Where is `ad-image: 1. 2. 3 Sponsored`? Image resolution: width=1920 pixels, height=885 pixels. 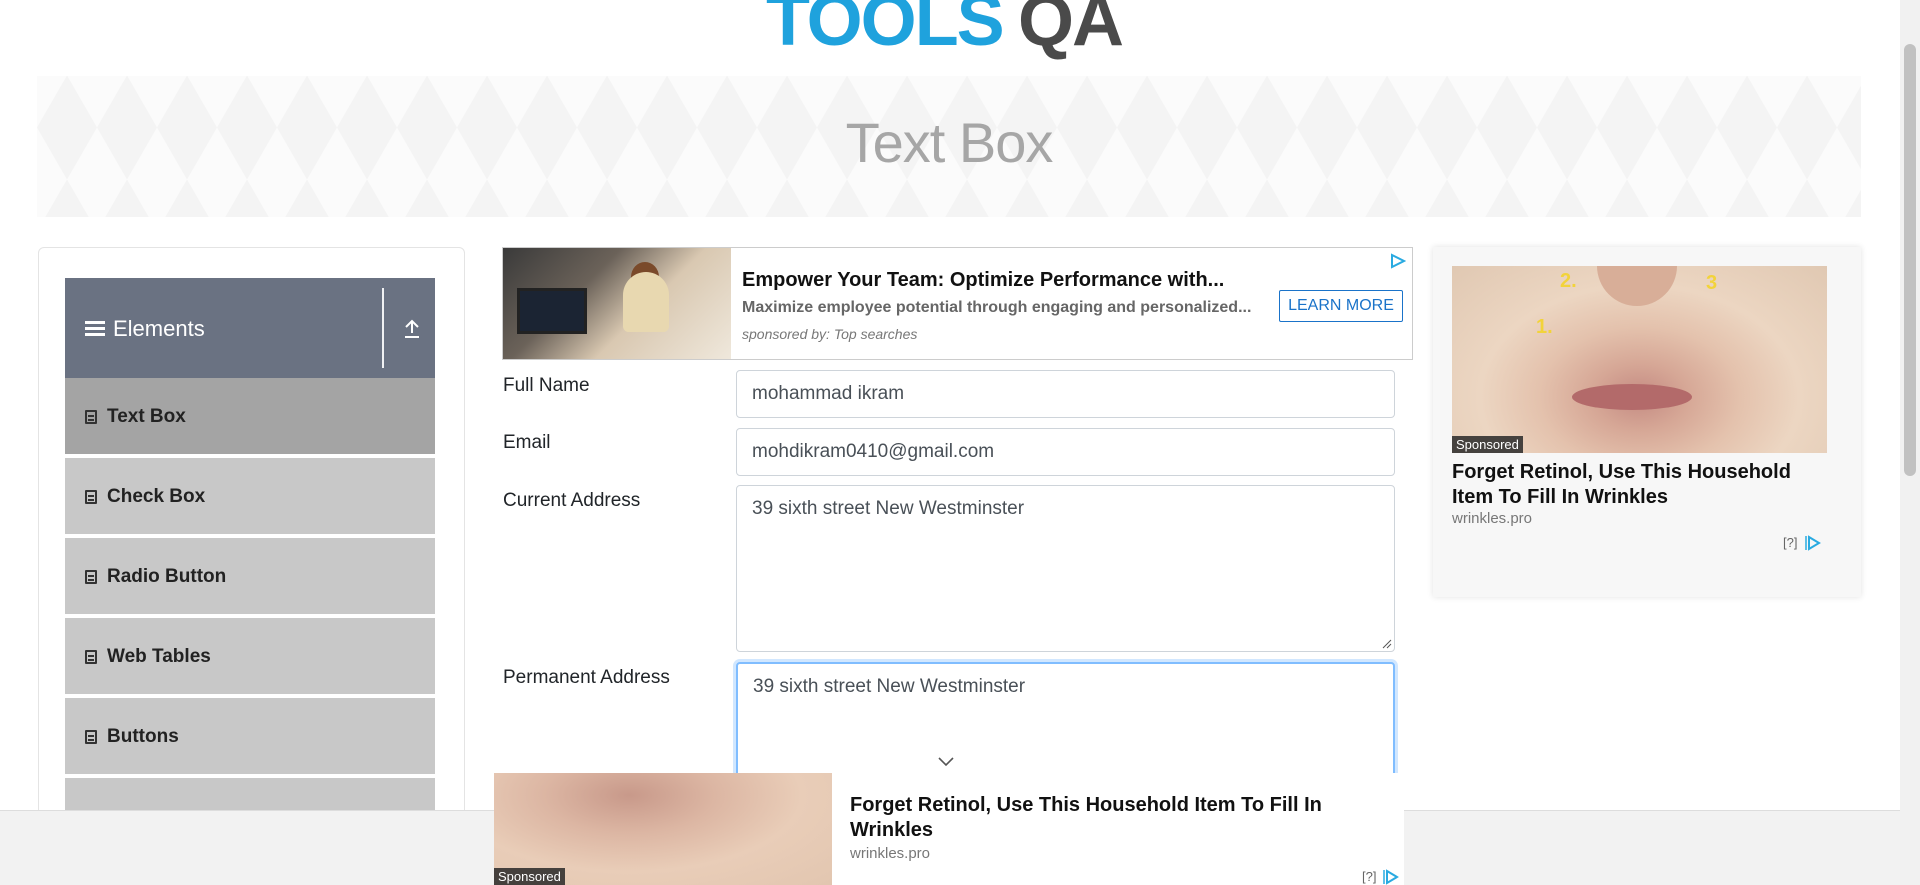 ad-image: 1. 2. 3 Sponsored is located at coordinates (1639, 359).